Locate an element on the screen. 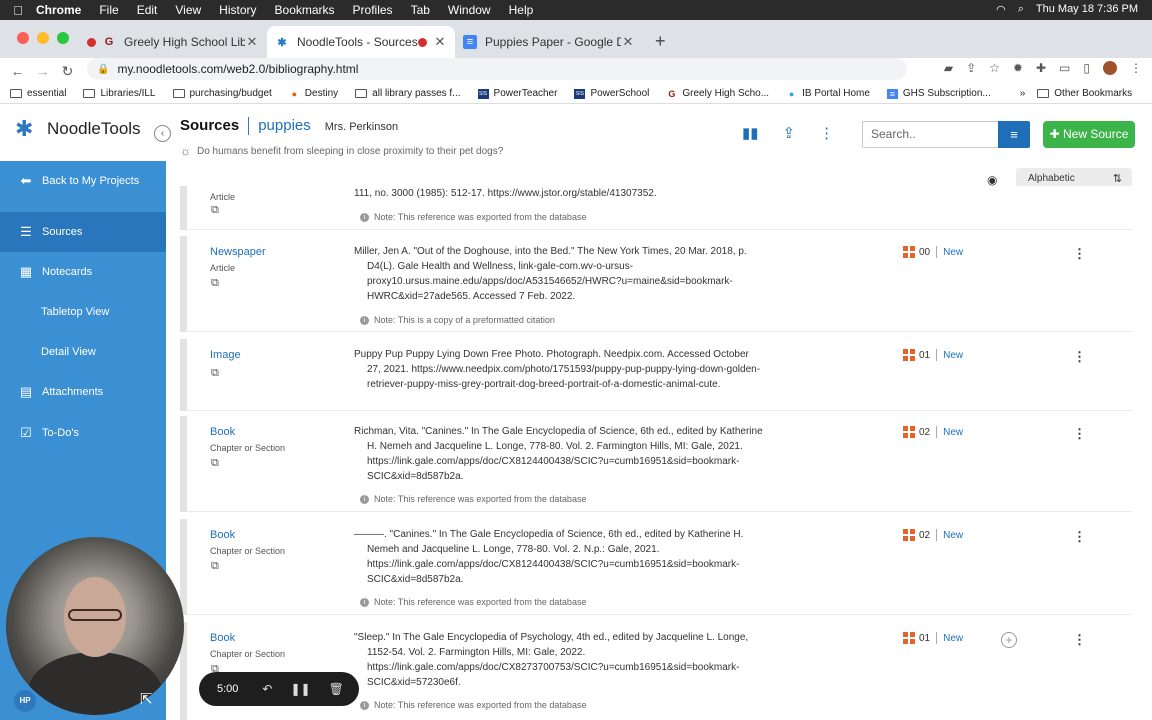 The height and width of the screenshot is (720, 1152). search-input: Search.. is located at coordinates (930, 134).